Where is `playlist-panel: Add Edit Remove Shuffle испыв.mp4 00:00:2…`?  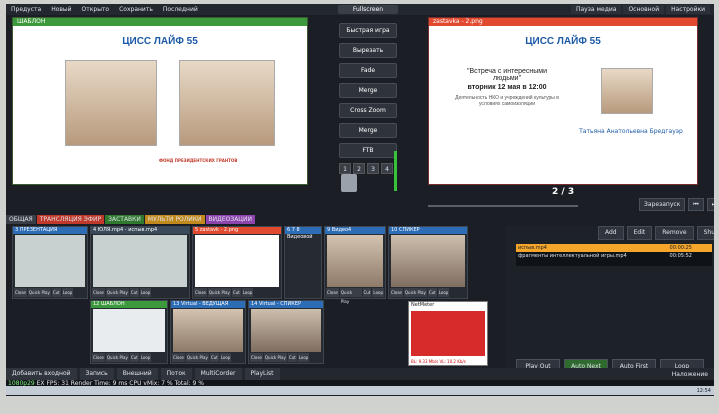
playlist-panel: Add Edit Remove Shuffle испыв.mp4 00:00:2… is located at coordinates (610, 300).